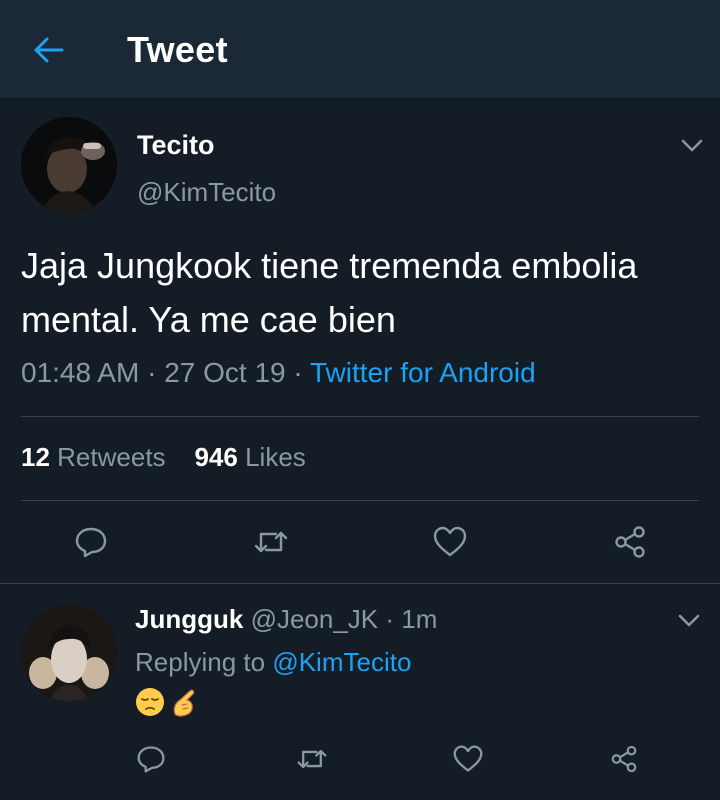  Describe the element at coordinates (167, 703) in the screenshot. I see `reply-text` at that location.